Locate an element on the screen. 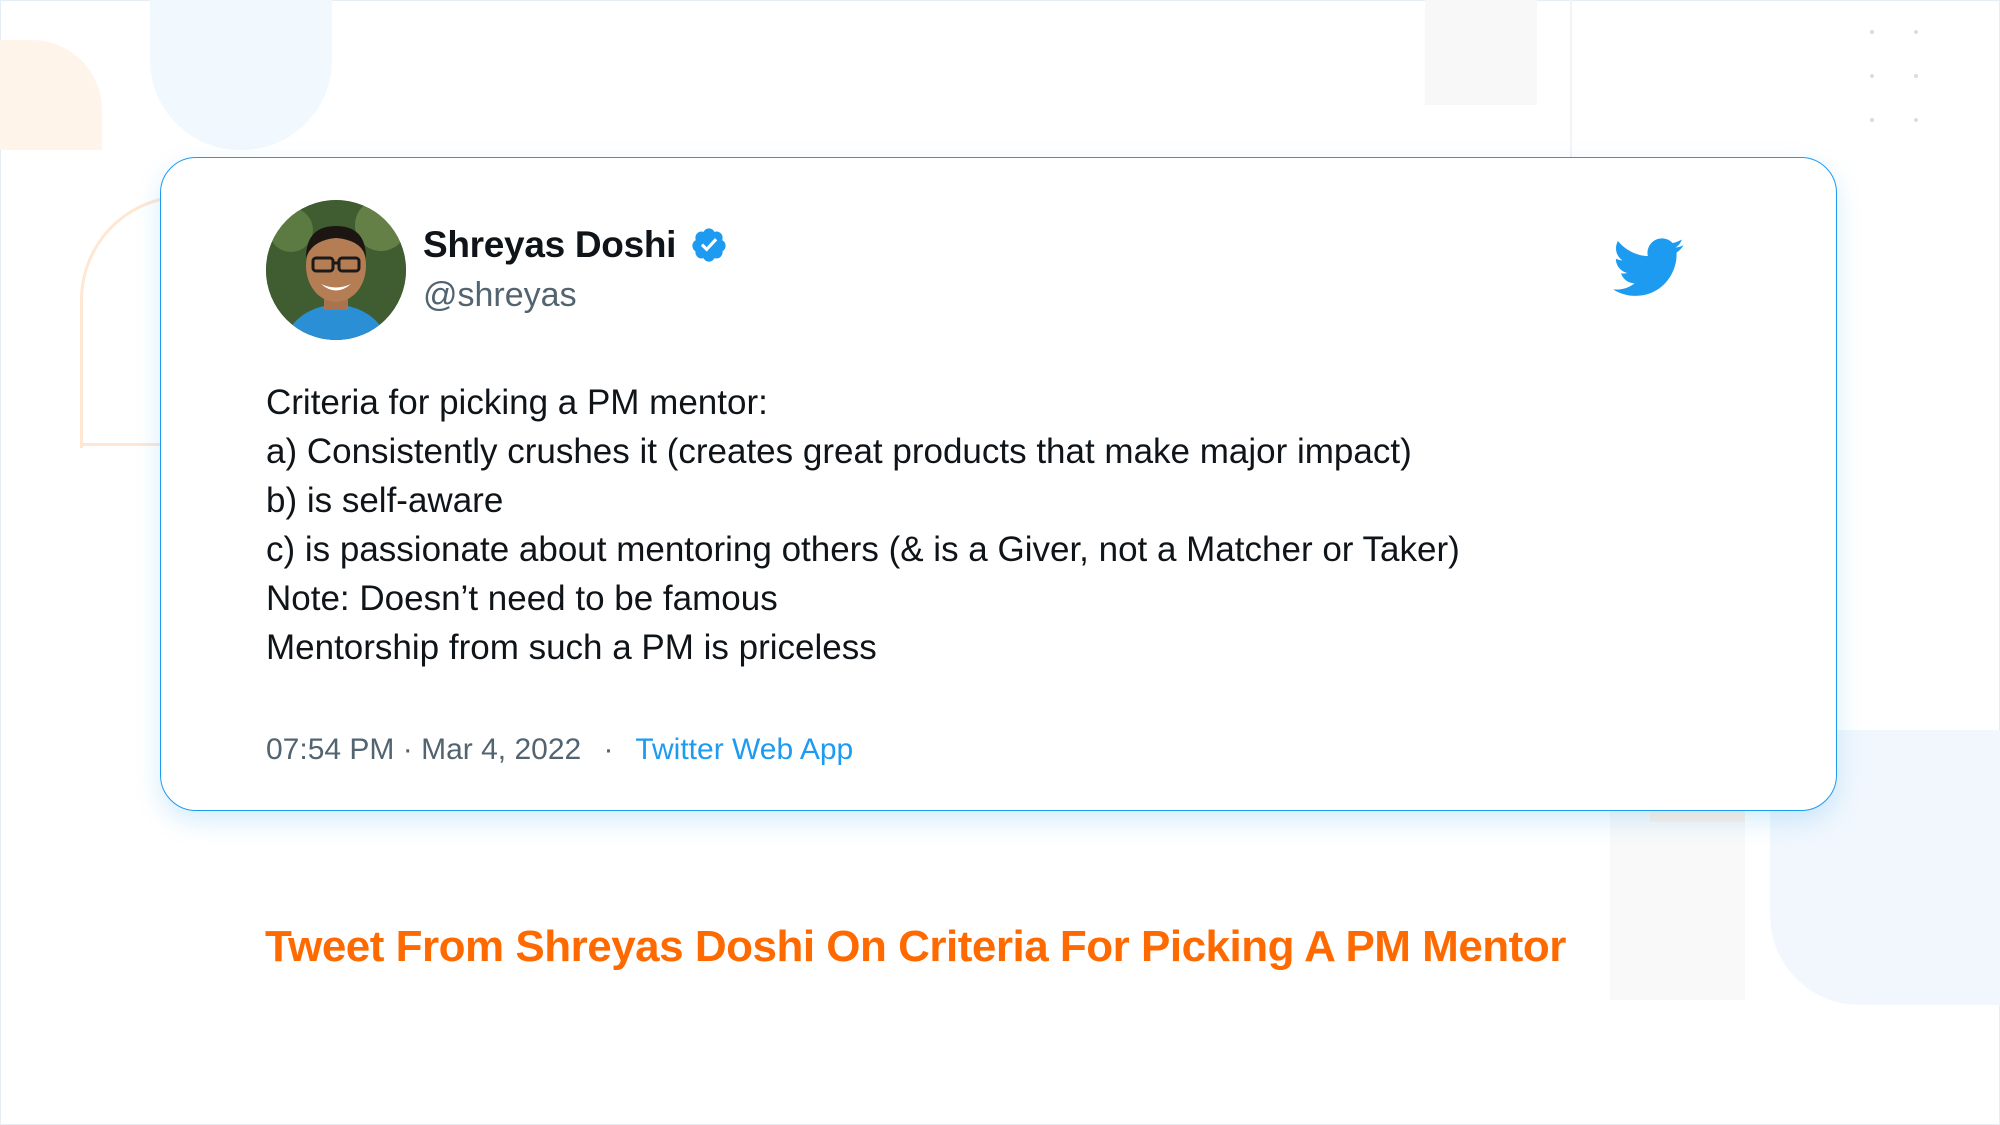 Image resolution: width=2000 pixels, height=1125 pixels. tweet-line: b) is self-aware is located at coordinates (385, 500).